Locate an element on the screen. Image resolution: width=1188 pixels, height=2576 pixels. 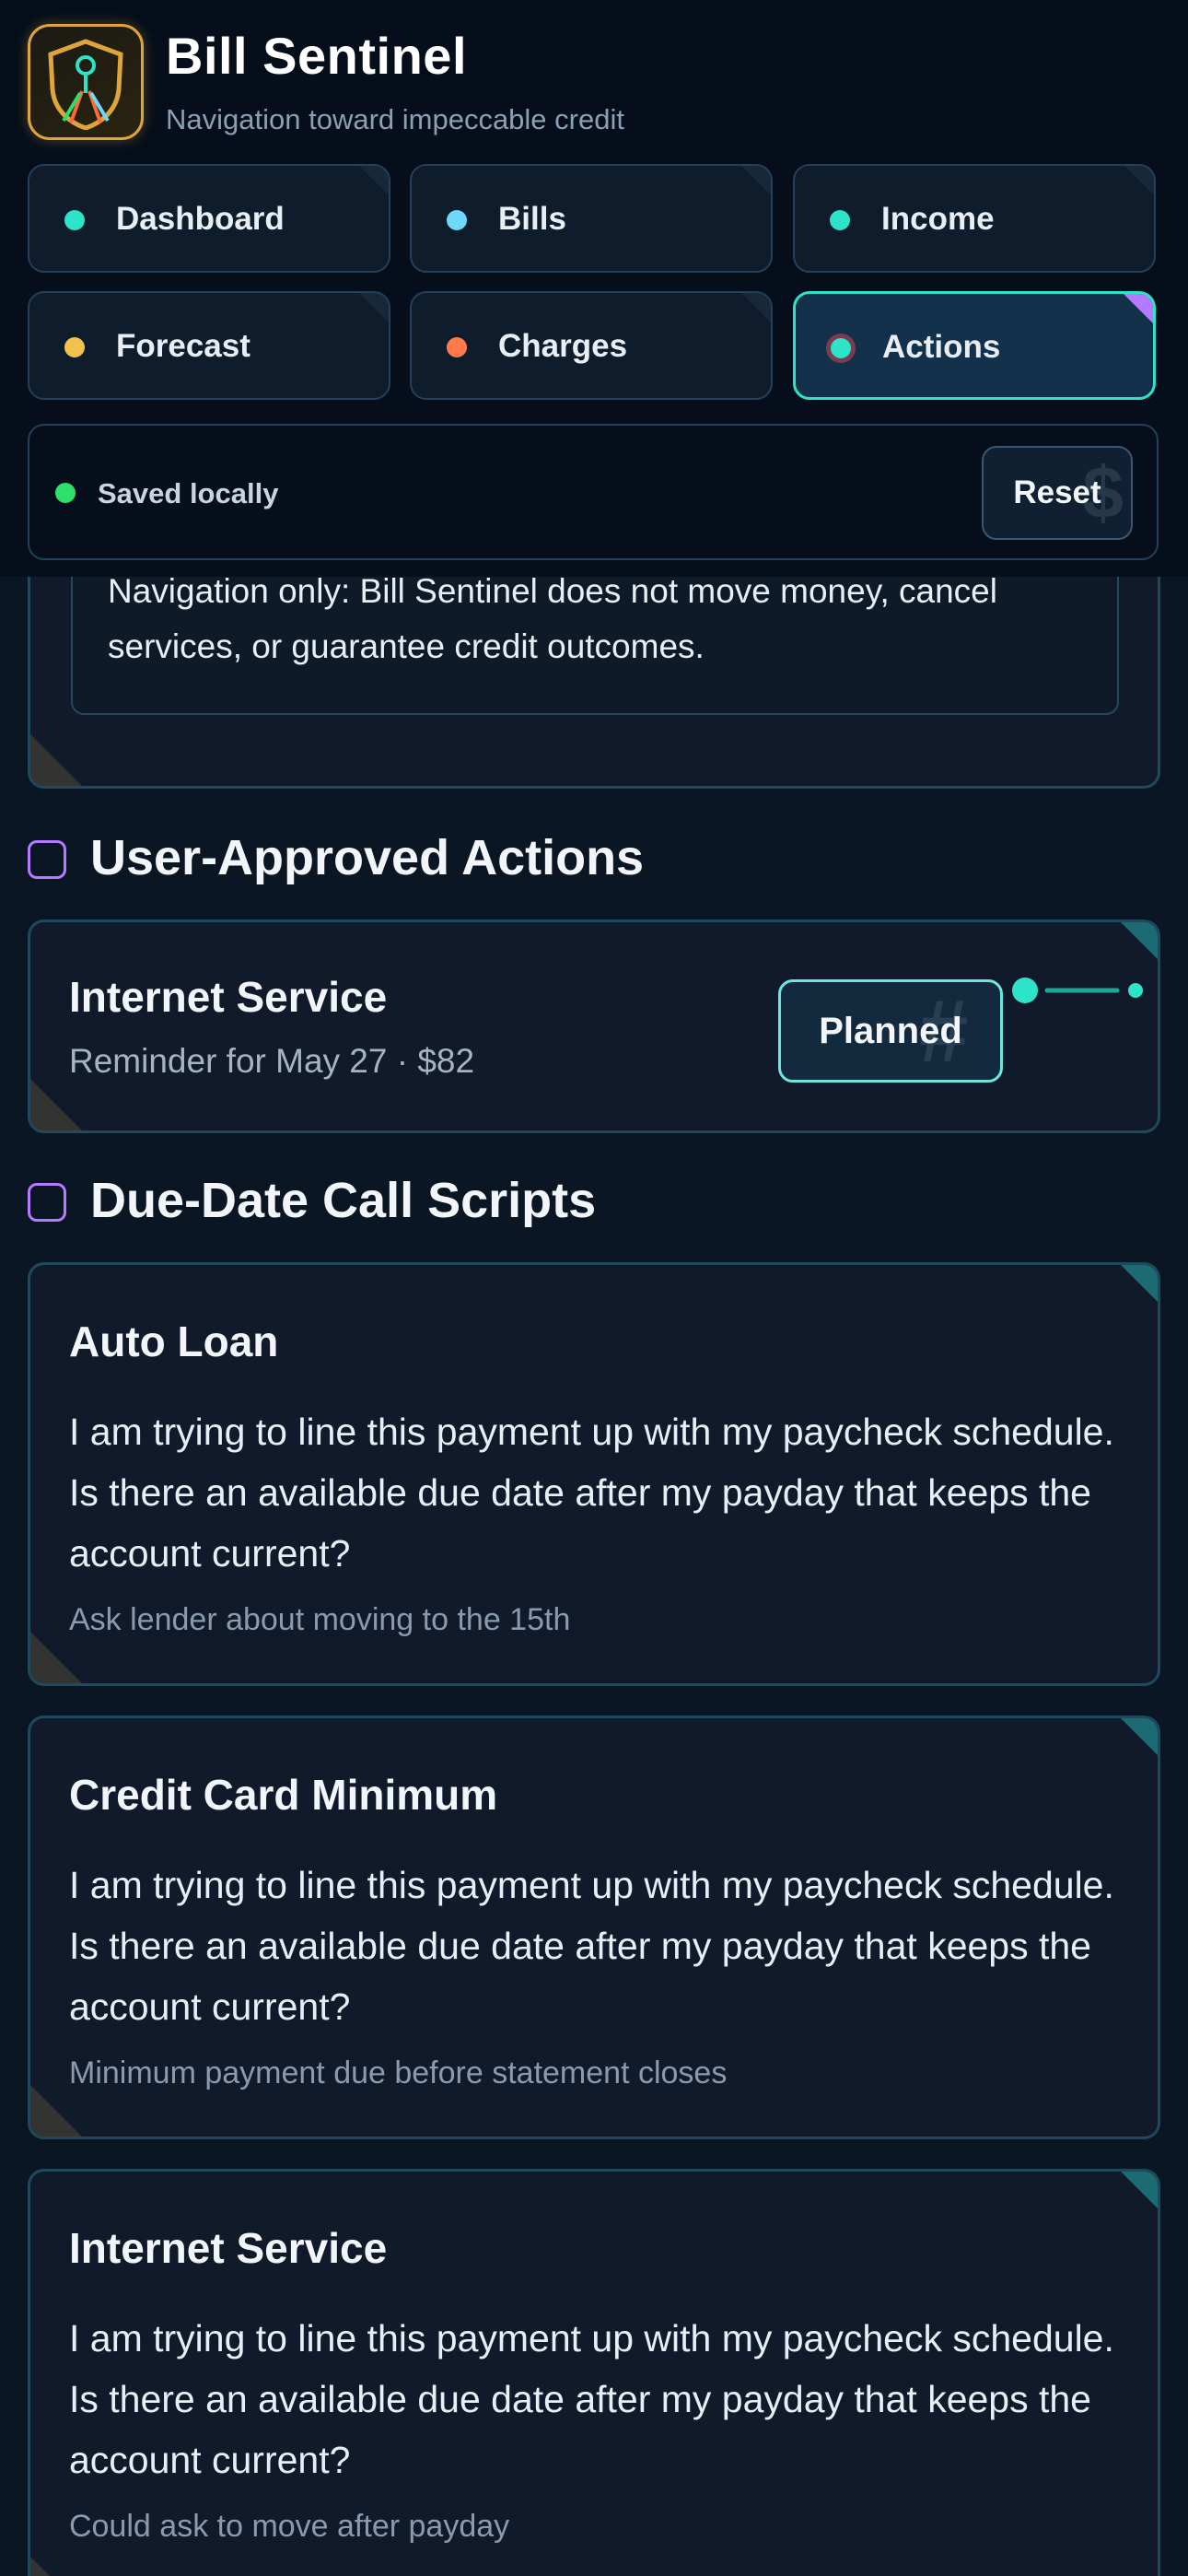
save-status-bar: Saved locally $ Reset is located at coordinates (593, 492).